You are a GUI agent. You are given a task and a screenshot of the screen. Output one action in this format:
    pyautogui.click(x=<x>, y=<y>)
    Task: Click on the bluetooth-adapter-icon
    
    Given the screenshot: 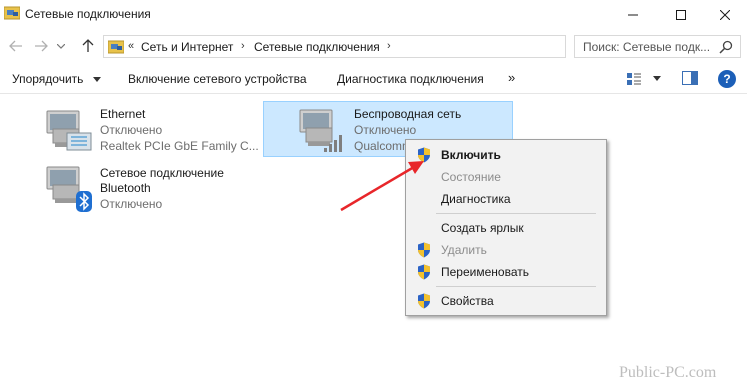 What is the action you would take?
    pyautogui.click(x=69, y=189)
    